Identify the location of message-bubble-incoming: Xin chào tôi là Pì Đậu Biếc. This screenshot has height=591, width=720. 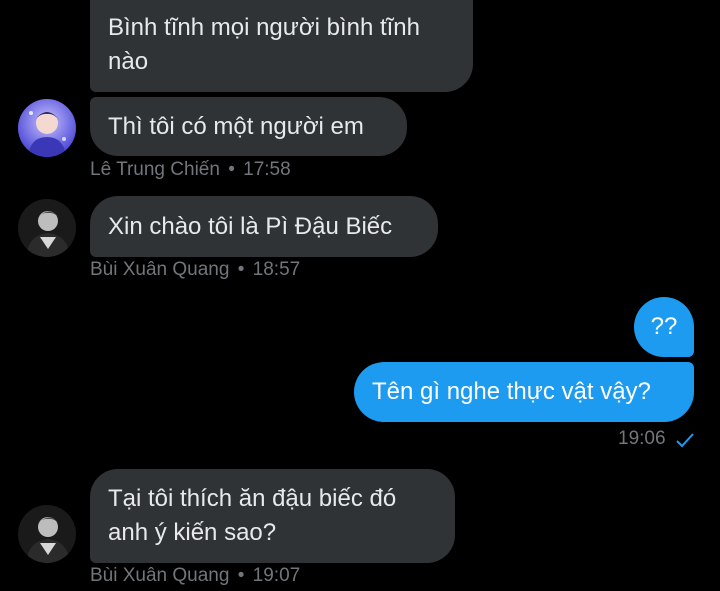
(264, 226).